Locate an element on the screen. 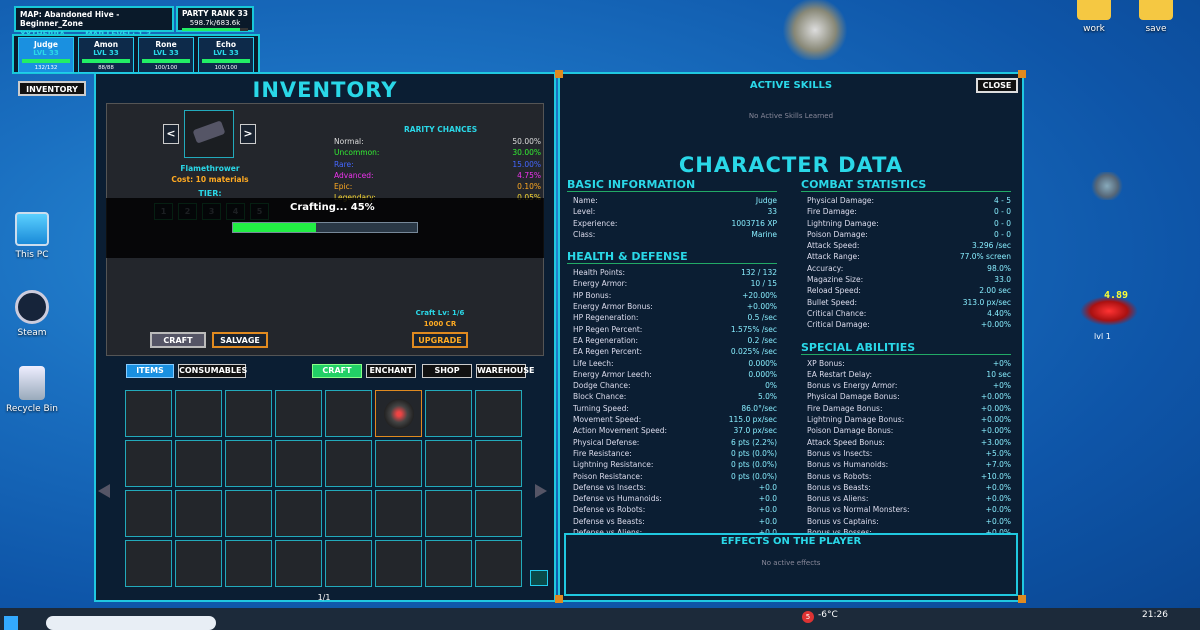 This screenshot has width=1200, height=630. item-name: Flamethrower is located at coordinates (210, 168).